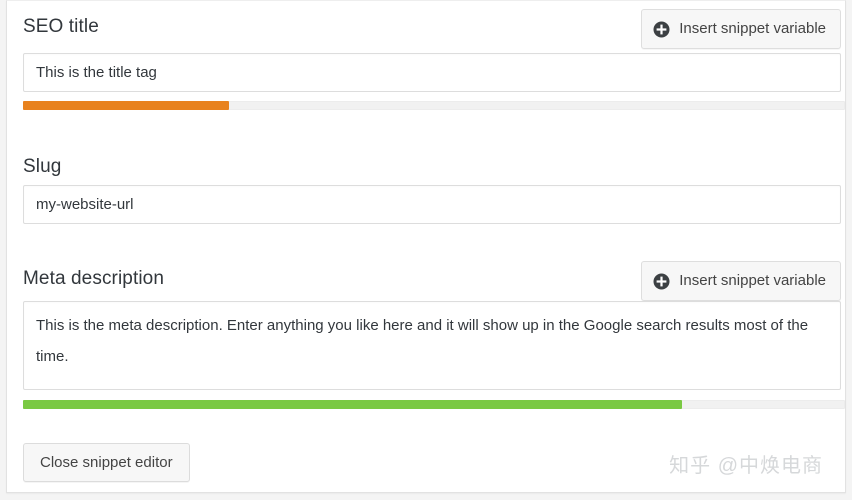 This screenshot has height=500, width=852. Describe the element at coordinates (746, 466) in the screenshot. I see `watermark-text: 知乎 @中焕电商` at that location.